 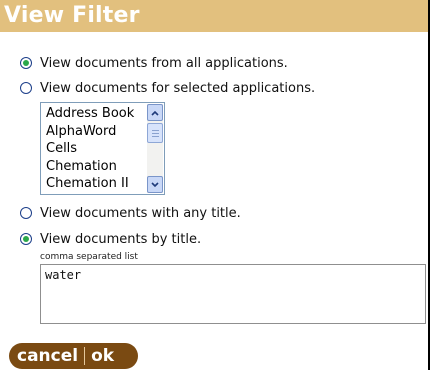 I want to click on title-list-hint: comma separated list, so click(x=89, y=257).